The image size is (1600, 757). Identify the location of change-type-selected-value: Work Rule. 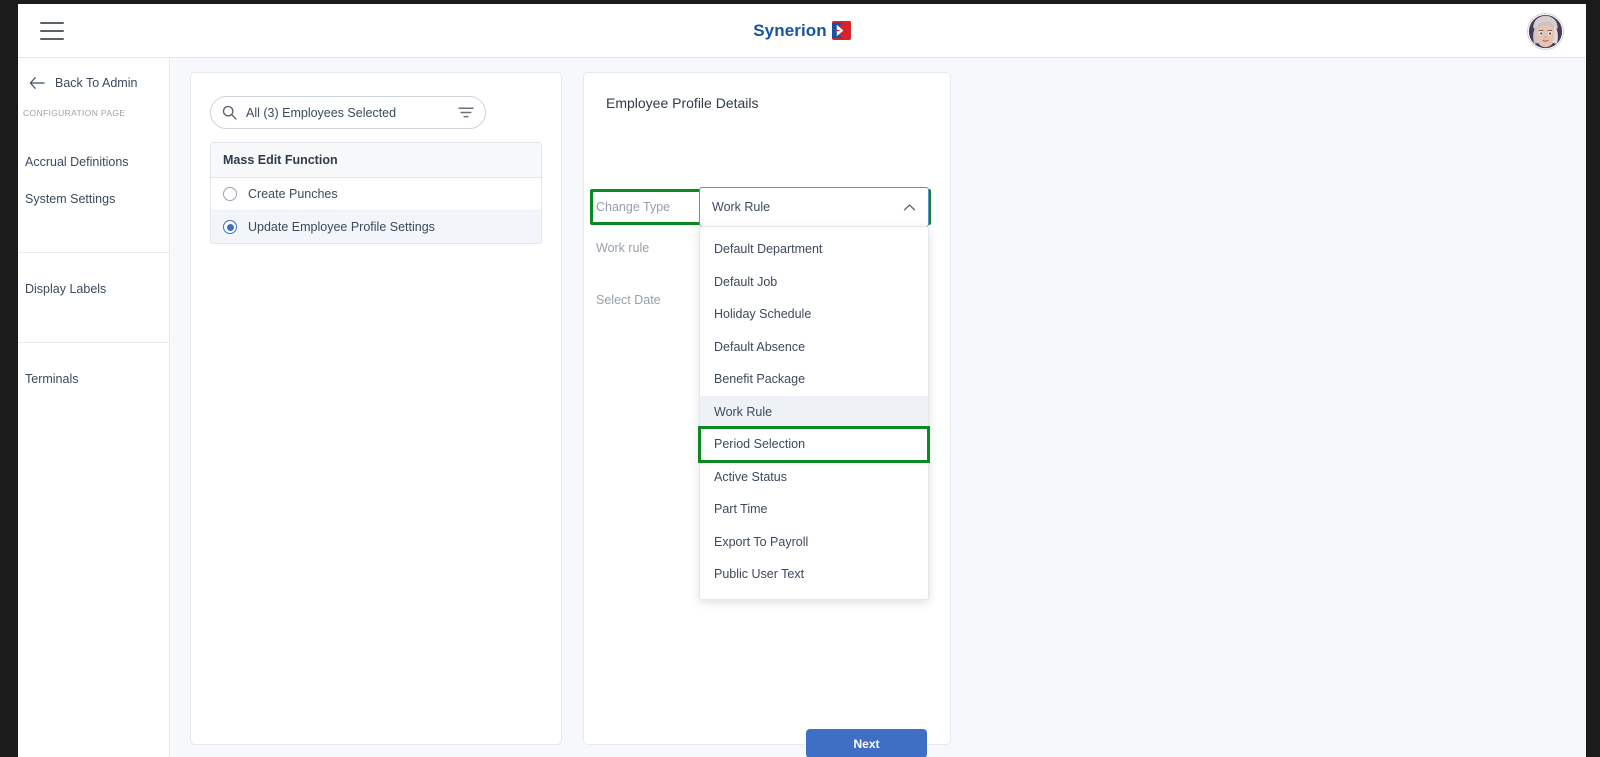
(741, 207).